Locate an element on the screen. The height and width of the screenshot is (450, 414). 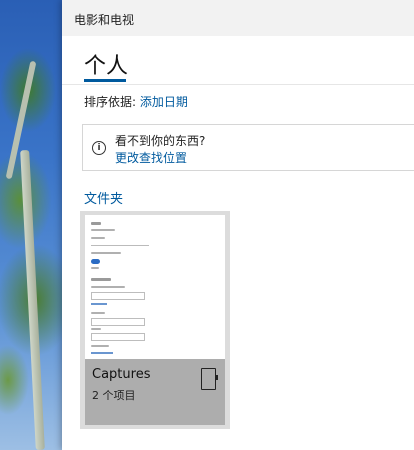
info-heading: 看不到你的东西? is located at coordinates (160, 141).